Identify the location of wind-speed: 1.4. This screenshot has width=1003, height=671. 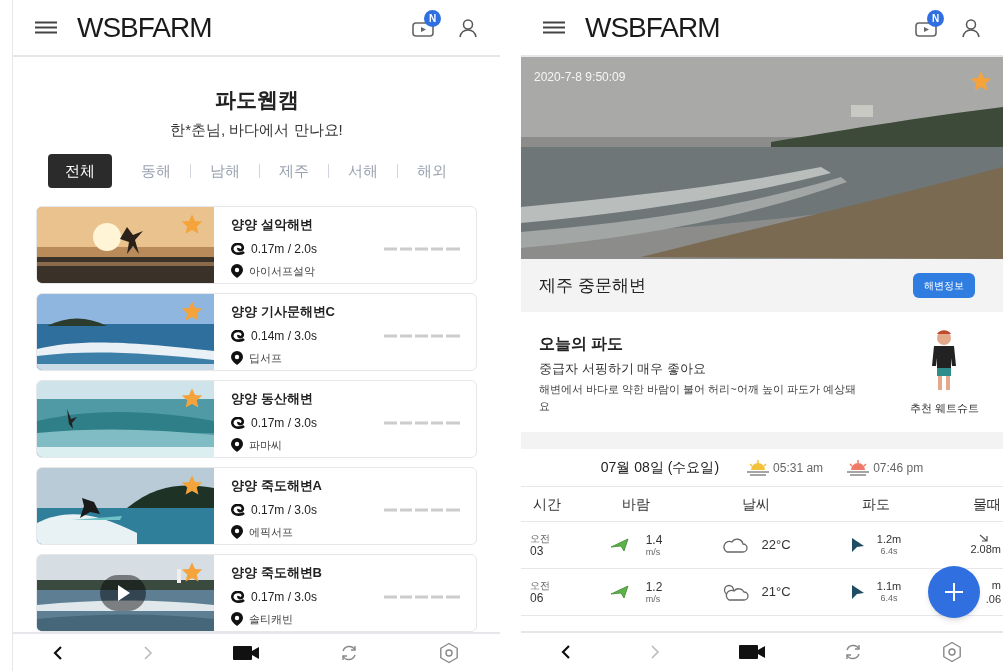
(654, 539).